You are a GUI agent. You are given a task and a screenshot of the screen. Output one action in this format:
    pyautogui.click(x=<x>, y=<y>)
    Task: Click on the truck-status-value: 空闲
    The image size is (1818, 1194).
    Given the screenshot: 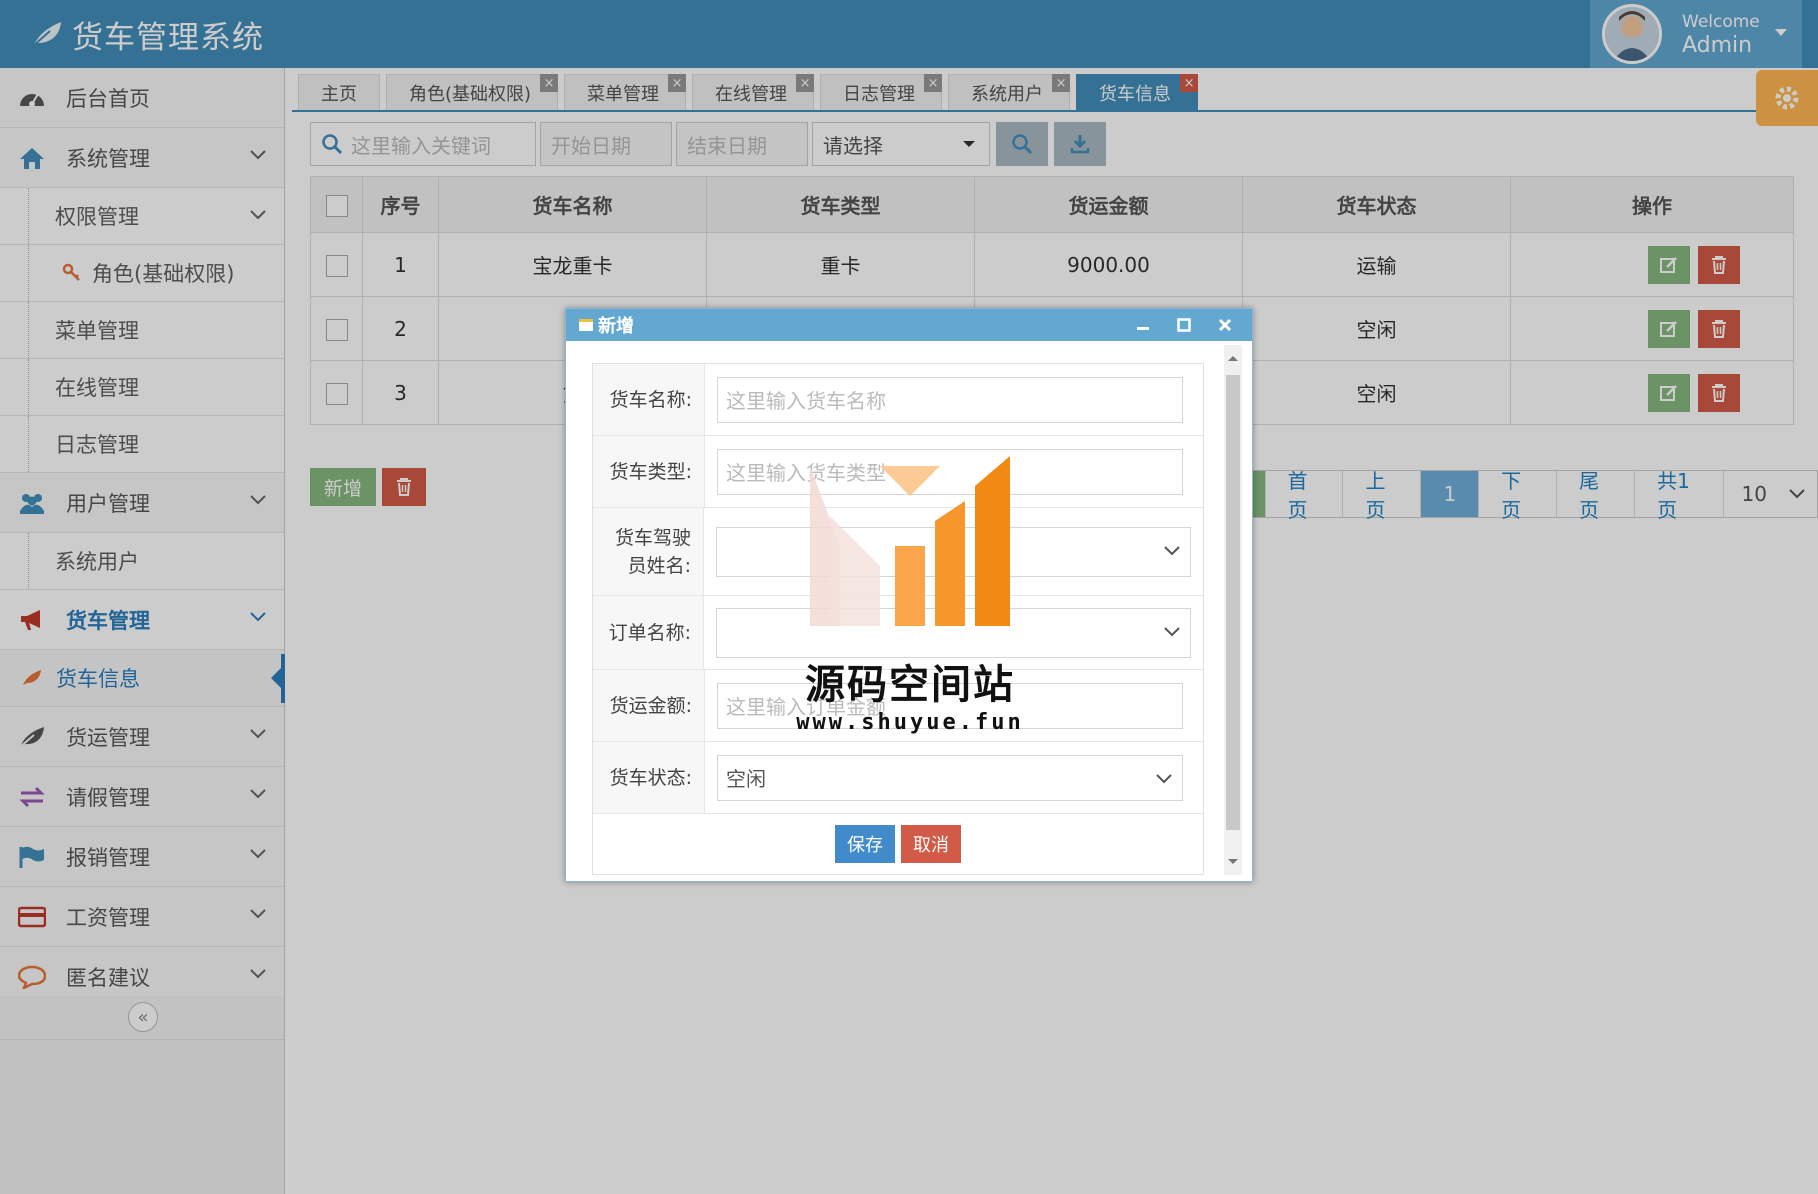 What is the action you would take?
    pyautogui.click(x=746, y=779)
    